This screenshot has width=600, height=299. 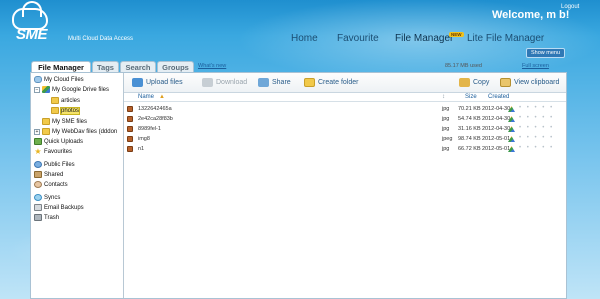 What do you see at coordinates (535, 66) in the screenshot?
I see `full-screen-link: Full screen` at bounding box center [535, 66].